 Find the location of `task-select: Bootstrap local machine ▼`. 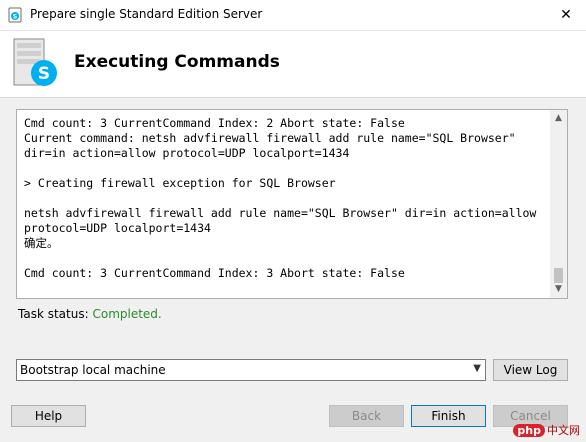

task-select: Bootstrap local machine ▼ is located at coordinates (251, 370).